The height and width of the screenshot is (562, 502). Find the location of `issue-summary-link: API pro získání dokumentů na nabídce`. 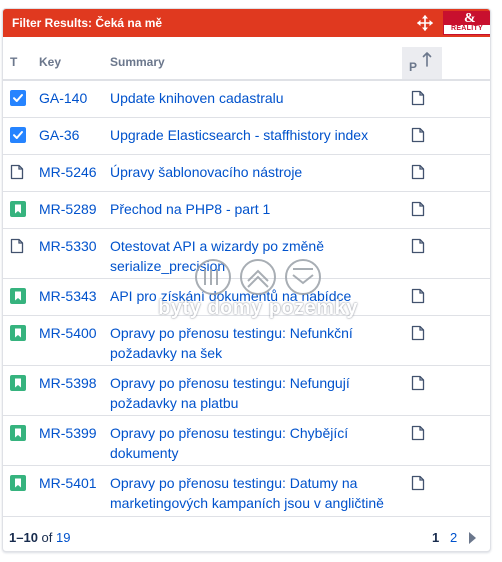

issue-summary-link: API pro získání dokumentů na nabídce is located at coordinates (252, 296).